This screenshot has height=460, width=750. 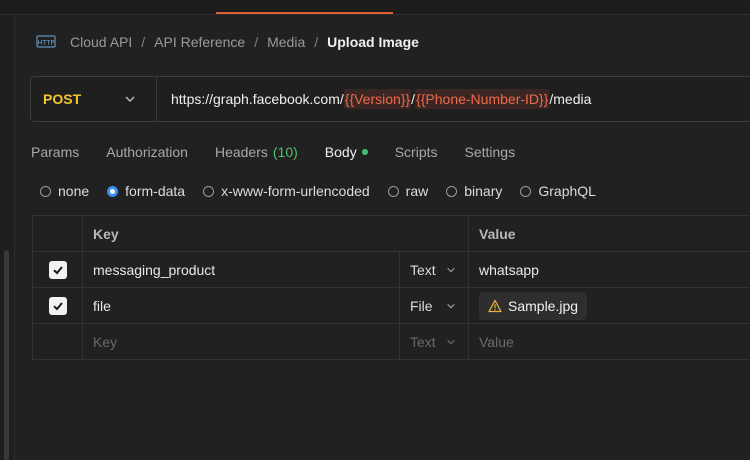 I want to click on radio-circle-selected, so click(x=113, y=191).